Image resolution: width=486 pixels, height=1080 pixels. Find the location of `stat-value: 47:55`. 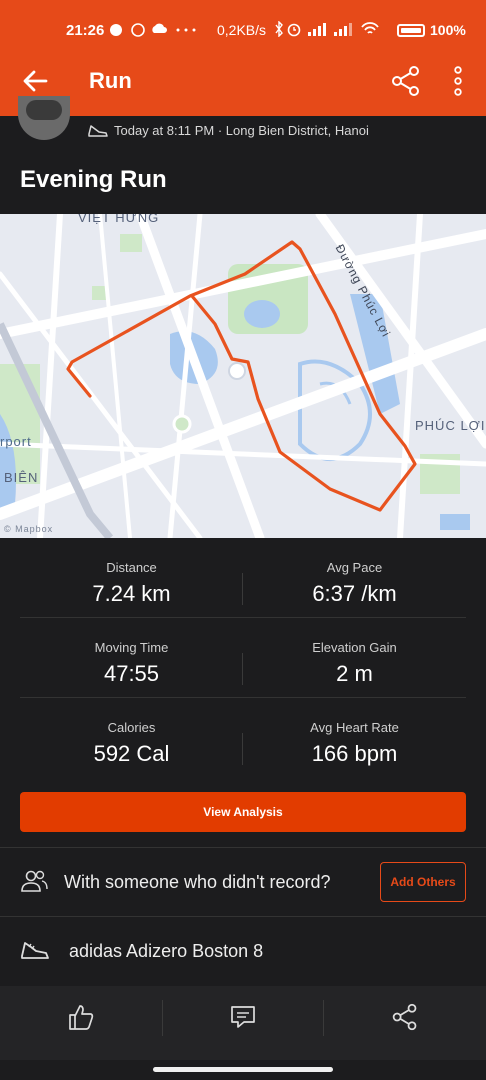

stat-value: 47:55 is located at coordinates (131, 673).